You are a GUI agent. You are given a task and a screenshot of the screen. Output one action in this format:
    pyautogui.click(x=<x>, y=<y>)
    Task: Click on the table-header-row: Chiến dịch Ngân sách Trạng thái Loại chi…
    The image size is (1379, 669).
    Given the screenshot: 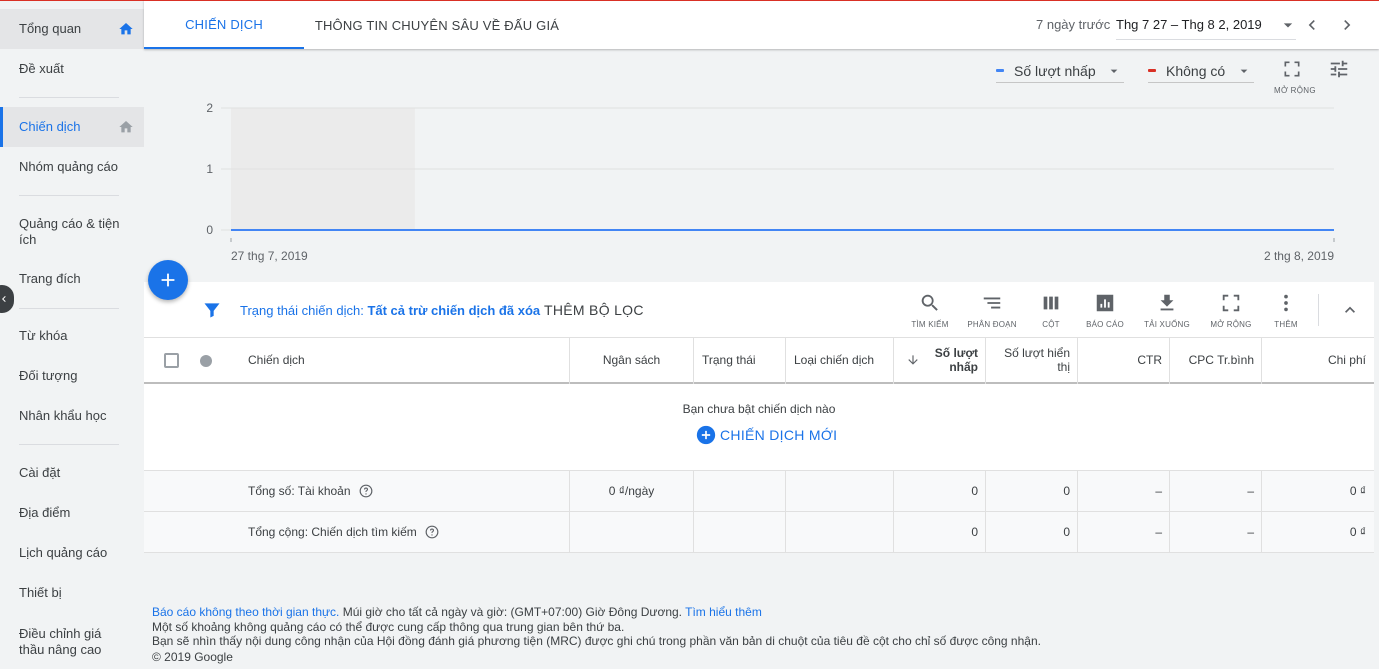 What is the action you would take?
    pyautogui.click(x=759, y=361)
    